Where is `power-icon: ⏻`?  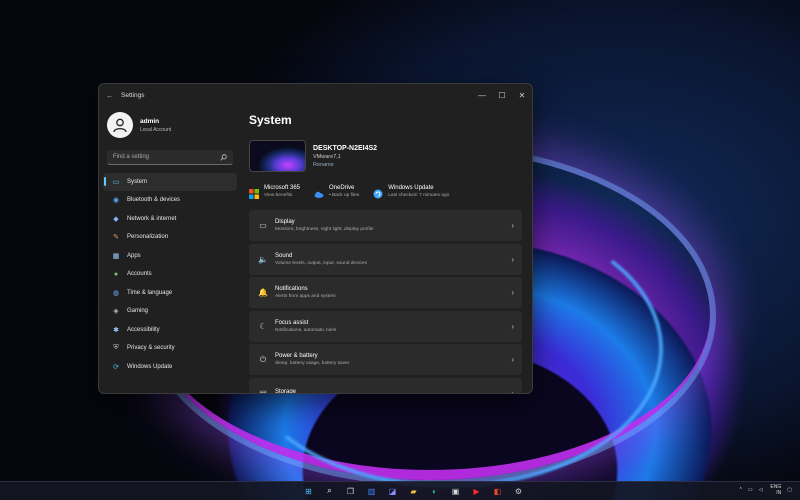 power-icon: ⏻ is located at coordinates (263, 359).